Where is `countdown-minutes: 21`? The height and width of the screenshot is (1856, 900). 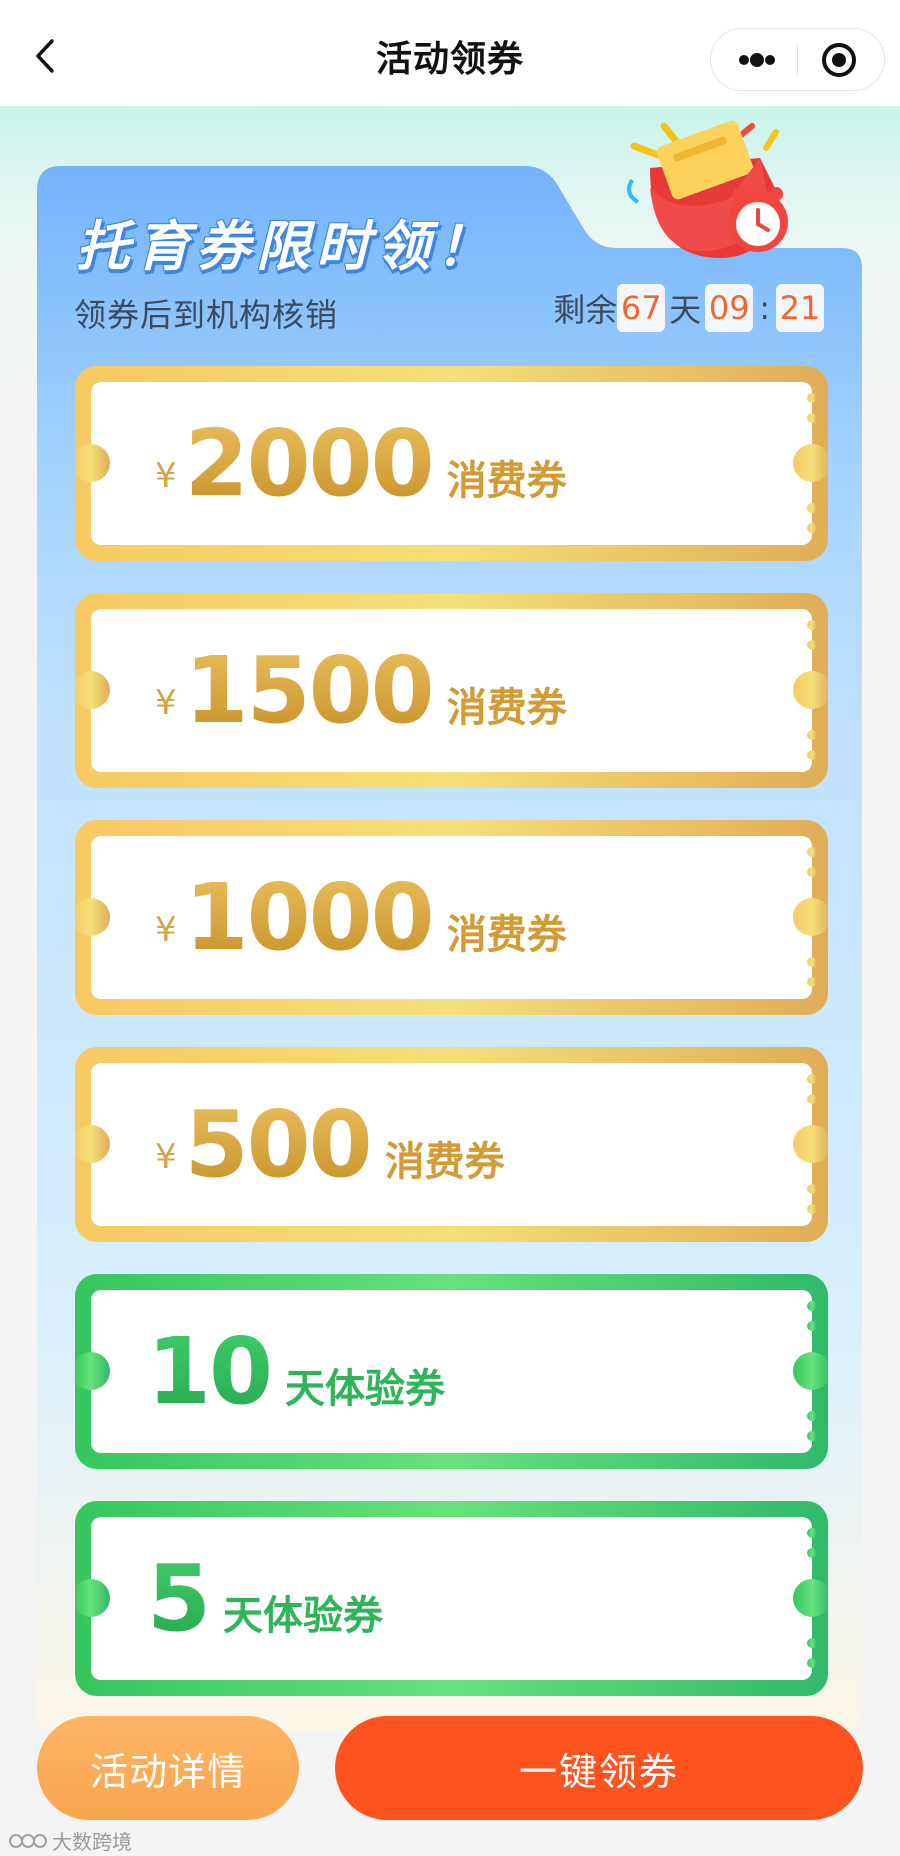 countdown-minutes: 21 is located at coordinates (800, 308).